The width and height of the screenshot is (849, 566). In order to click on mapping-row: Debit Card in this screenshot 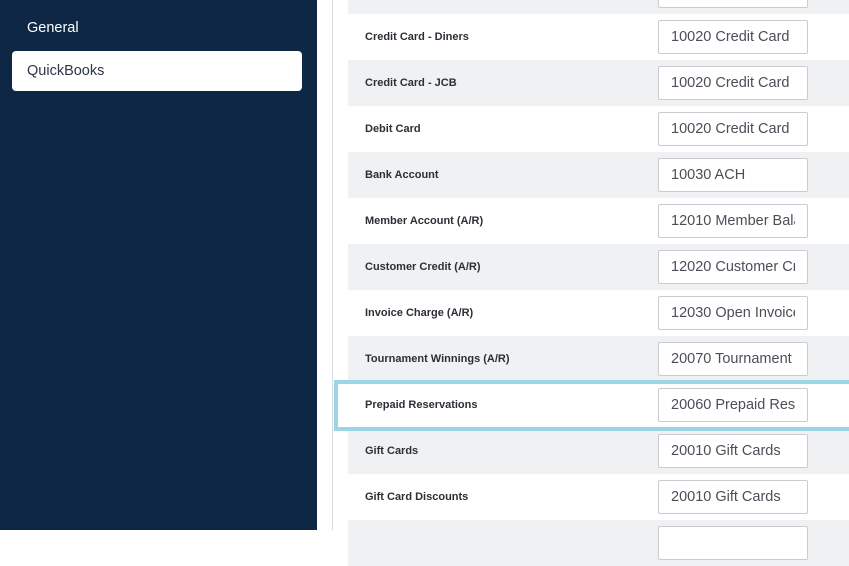, I will do `click(598, 129)`.